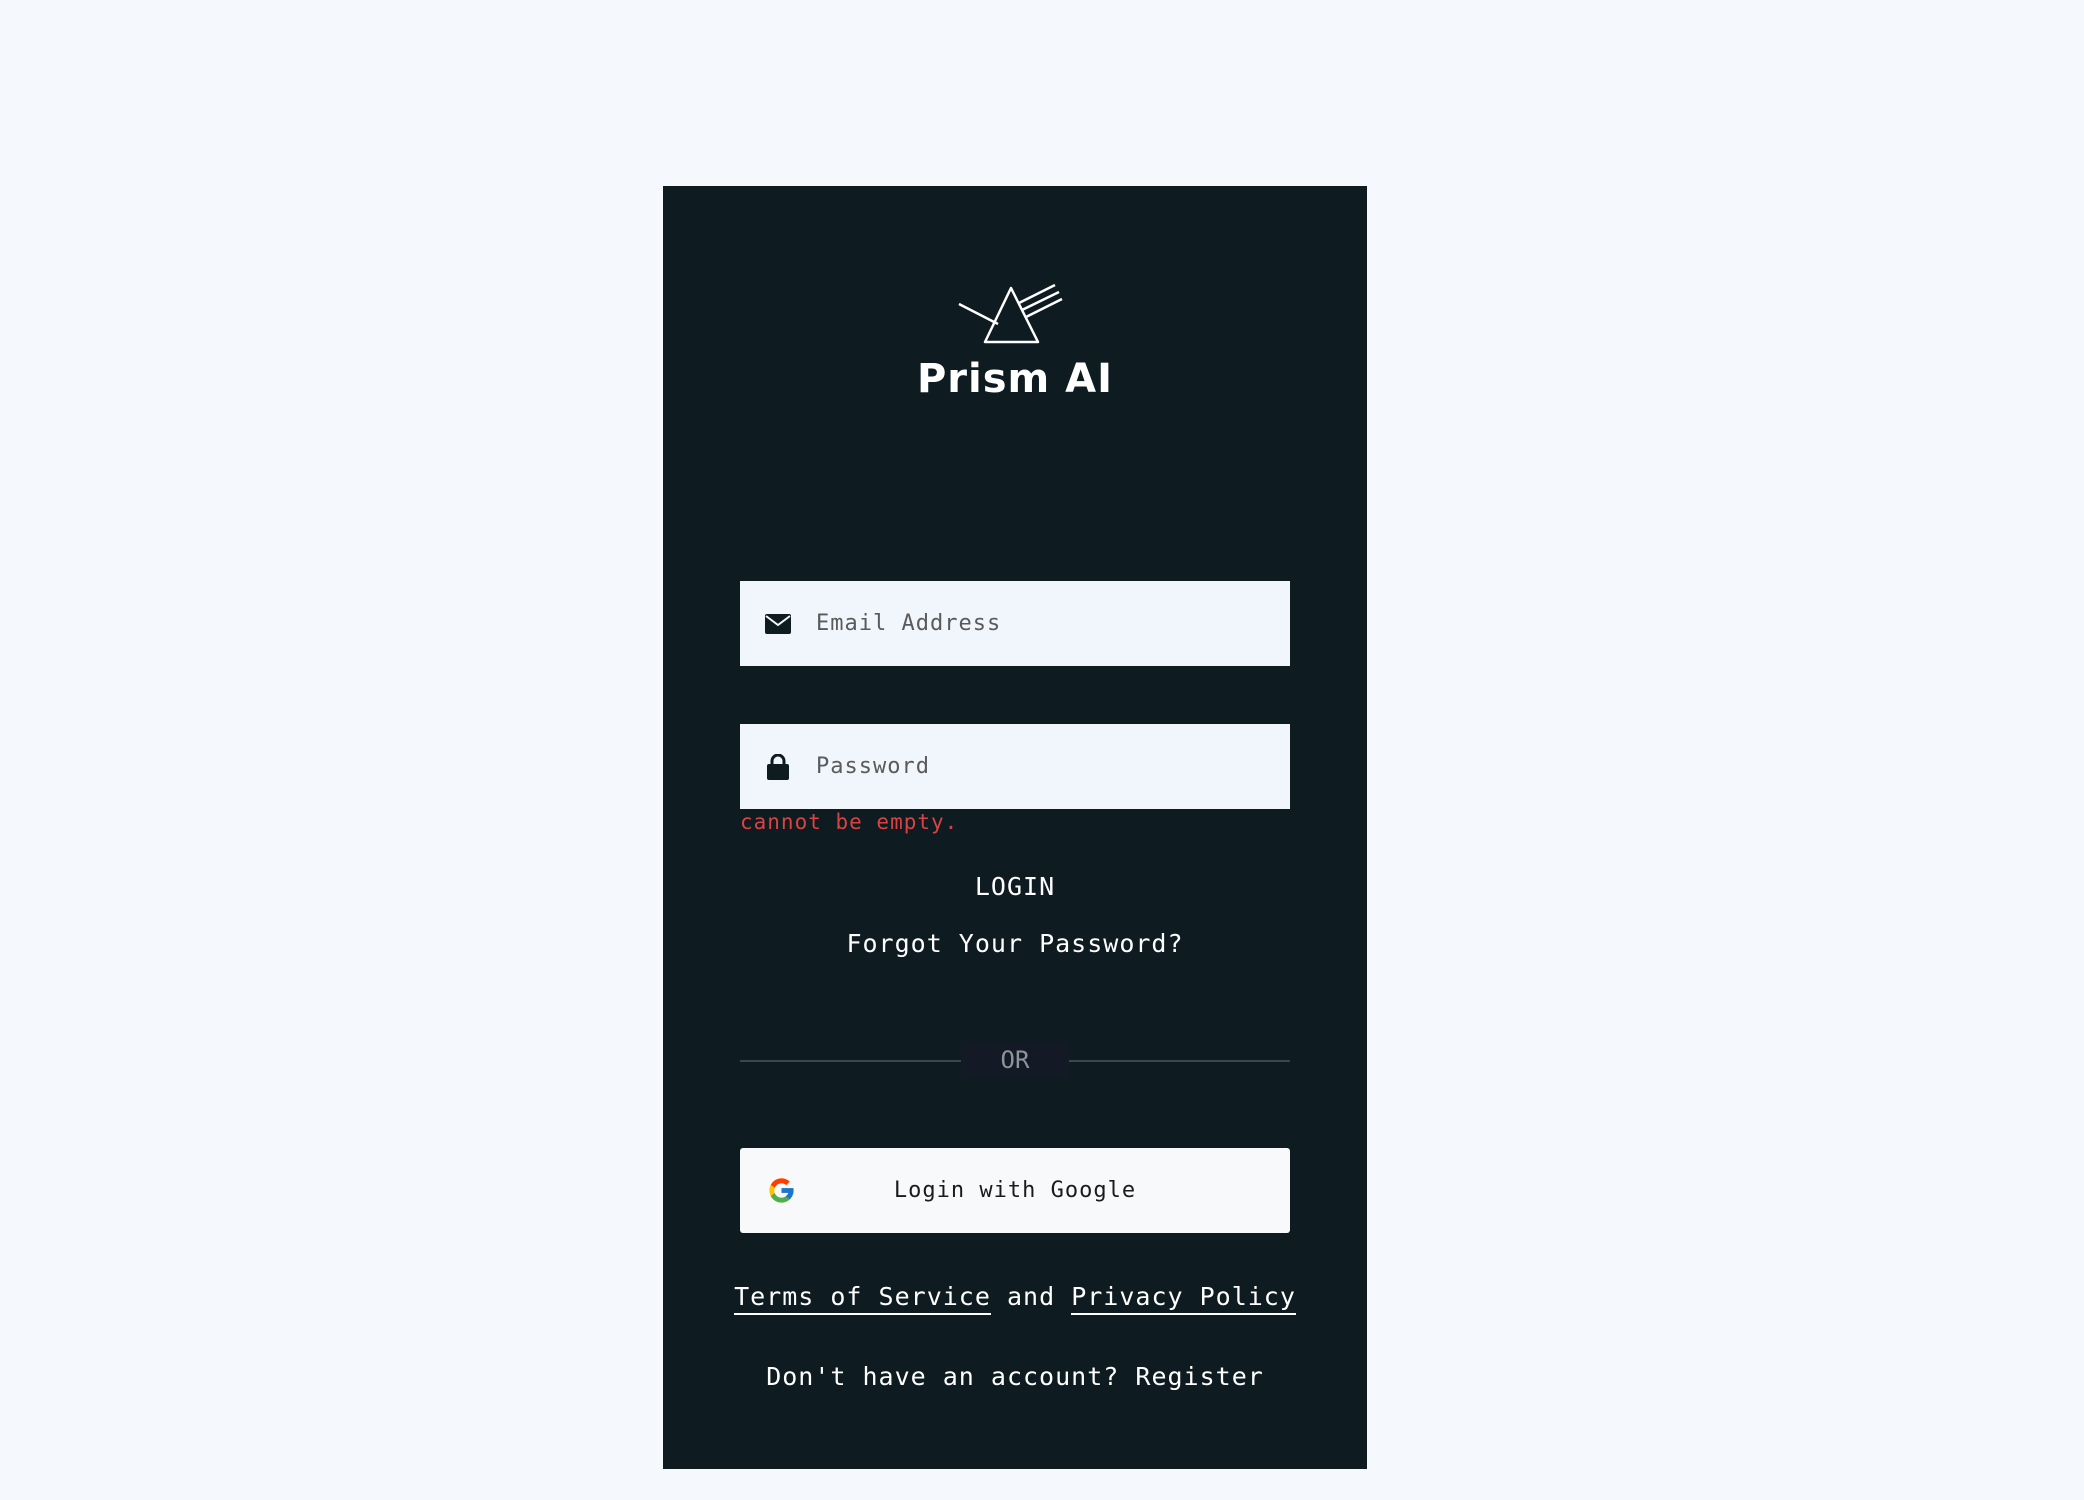 The width and height of the screenshot is (2084, 1500). What do you see at coordinates (1053, 623) in the screenshot?
I see `email-input` at bounding box center [1053, 623].